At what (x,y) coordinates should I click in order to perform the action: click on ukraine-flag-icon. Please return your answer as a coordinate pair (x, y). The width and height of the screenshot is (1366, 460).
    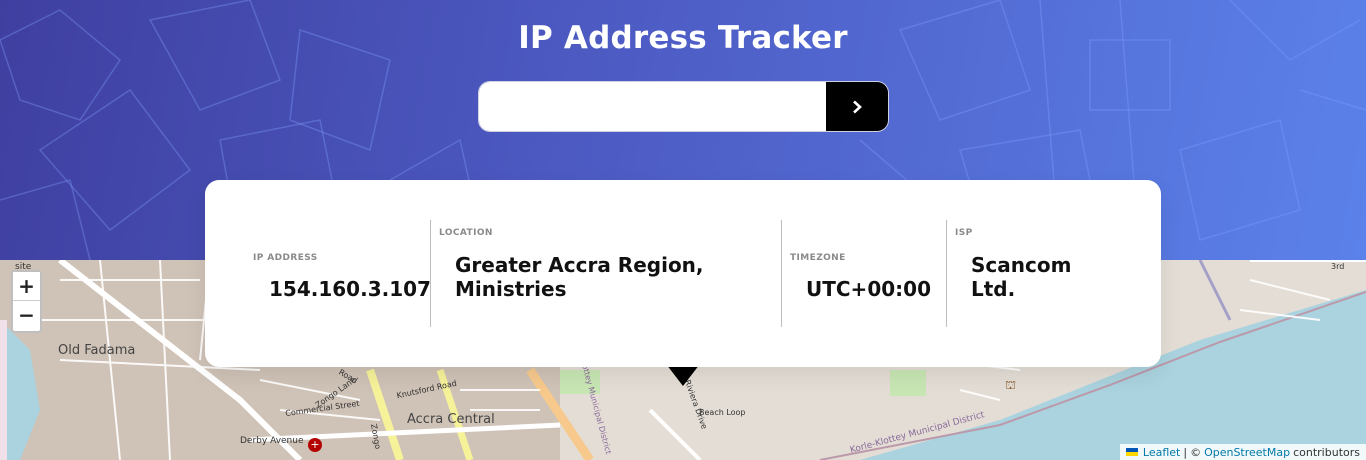
    Looking at the image, I should click on (1131, 452).